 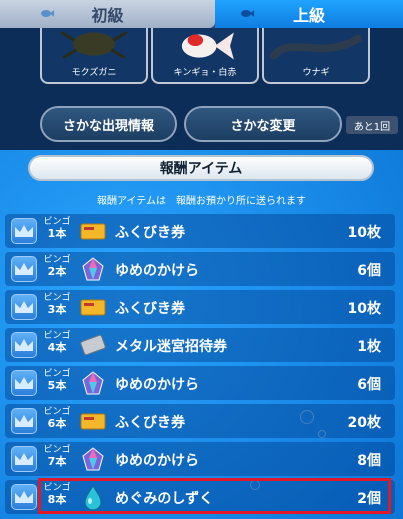 I want to click on bingo-count: ビンゴ 3本, so click(x=57, y=307).